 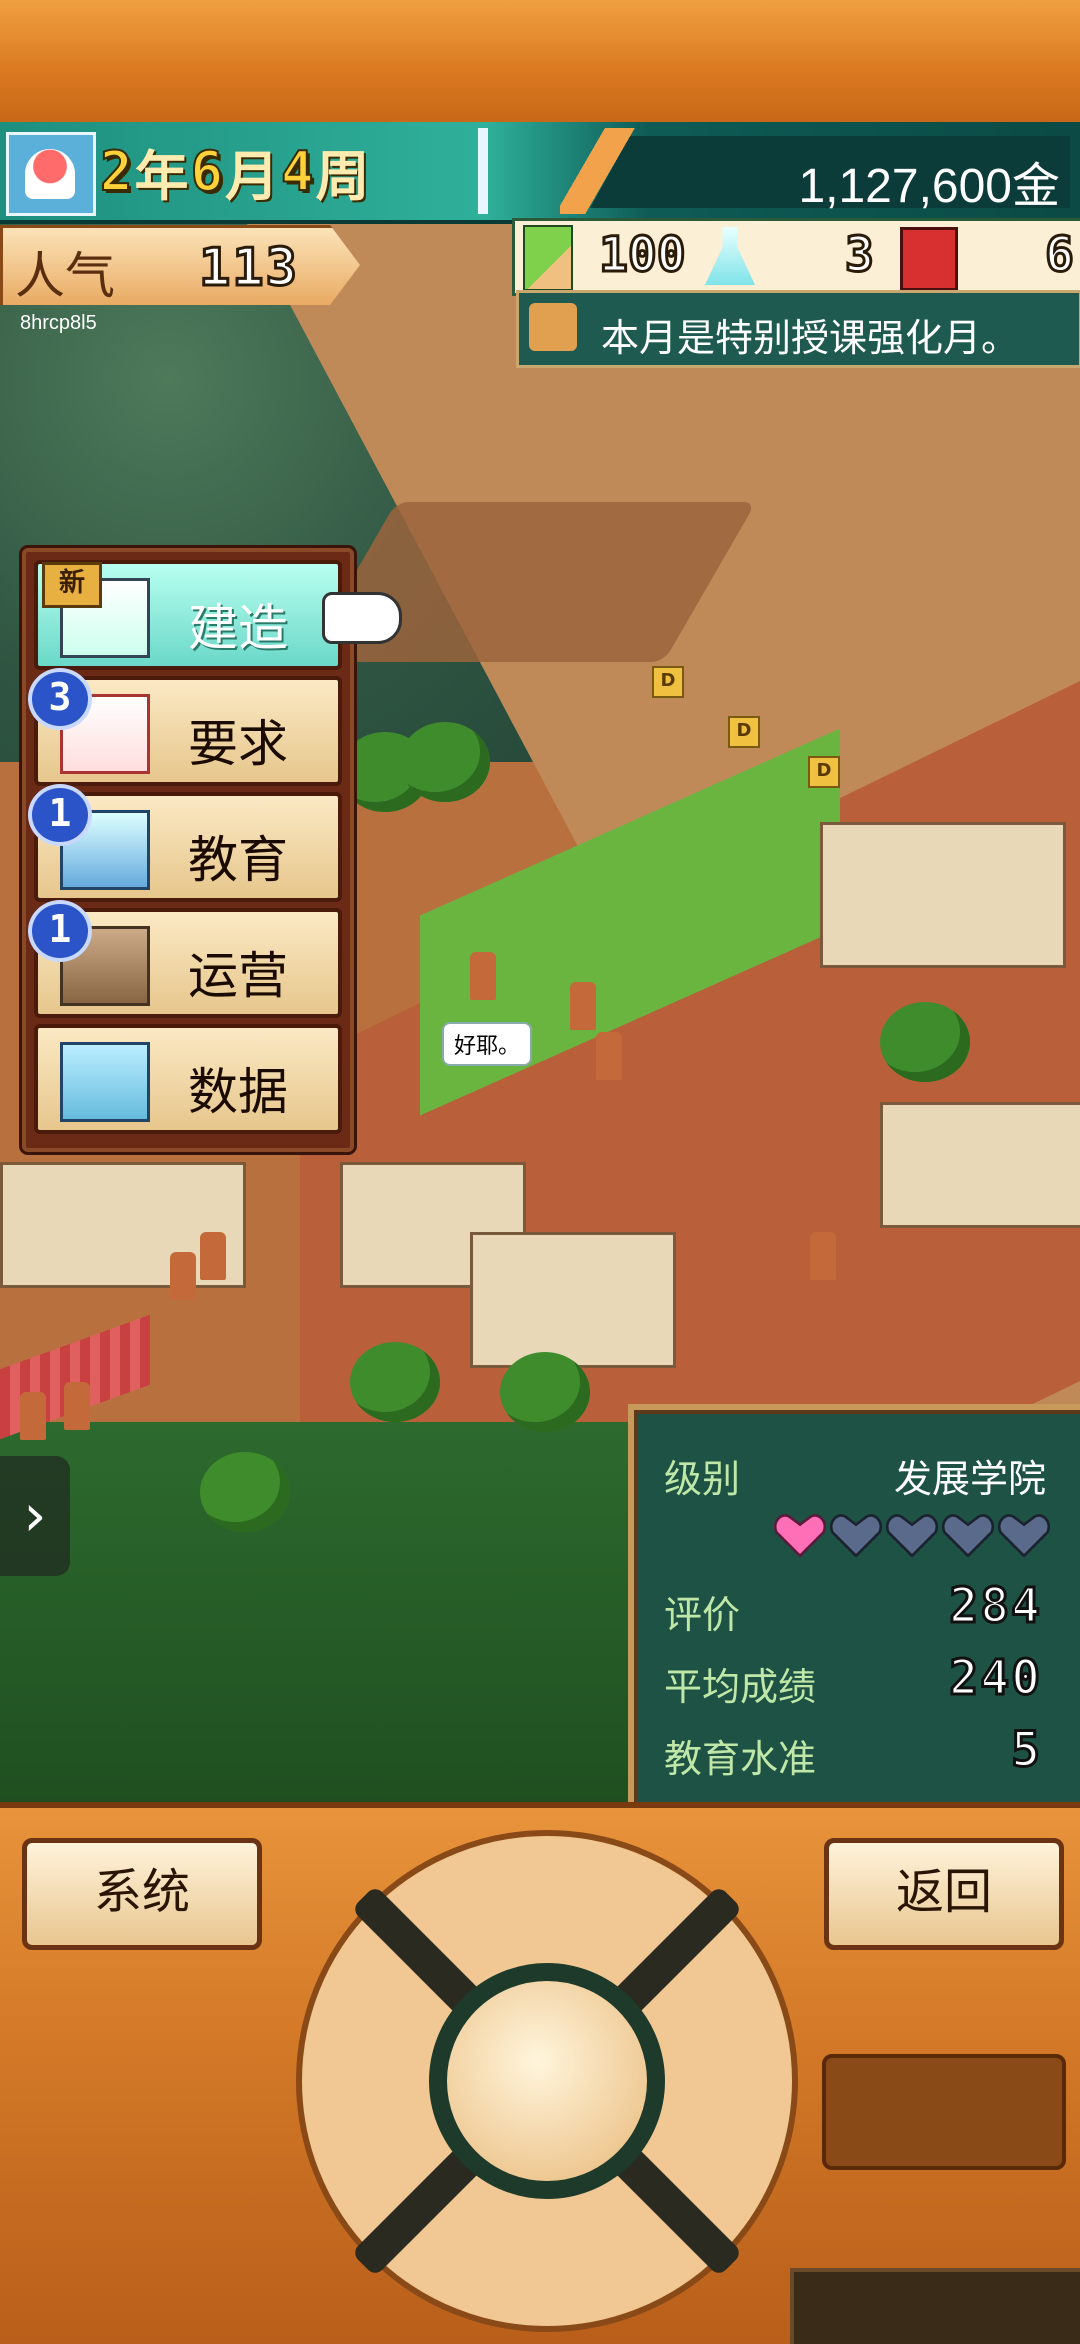 What do you see at coordinates (60, 699) in the screenshot?
I see `count-badge: 3` at bounding box center [60, 699].